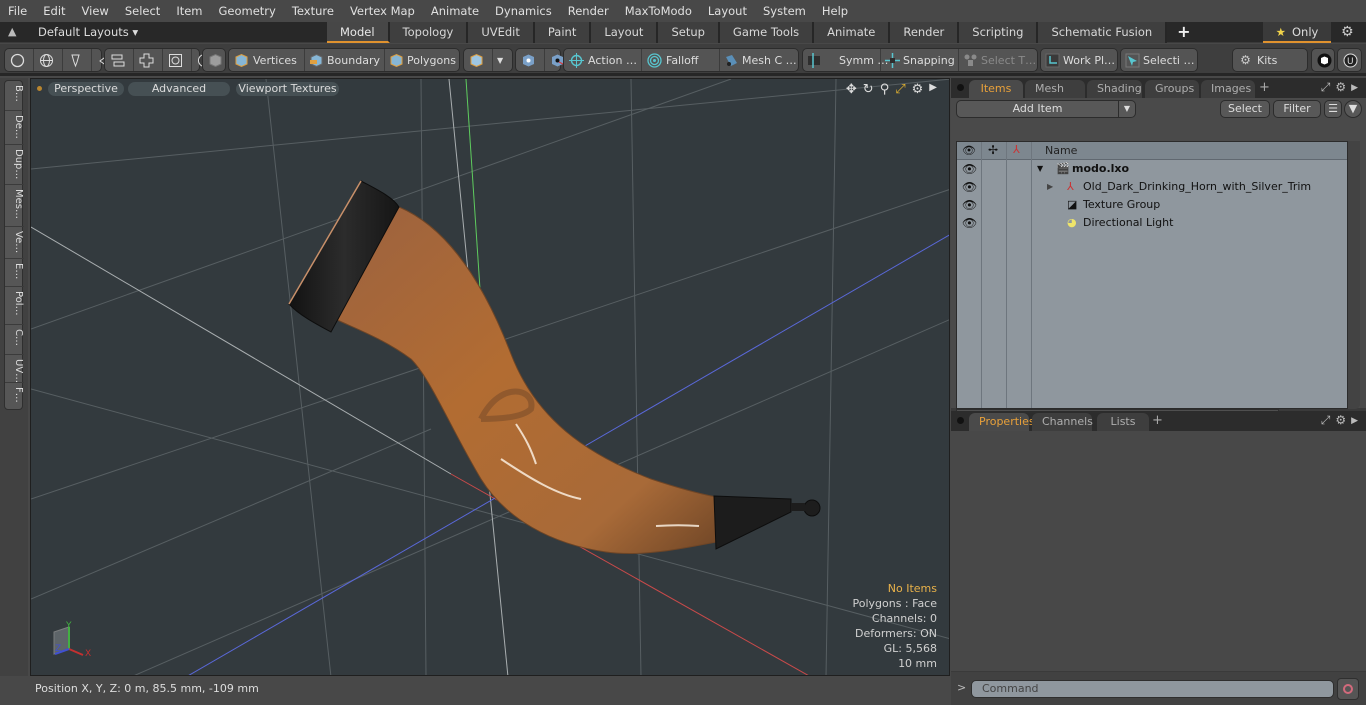 Image resolution: width=1366 pixels, height=705 pixels. Describe the element at coordinates (996, 89) in the screenshot. I see `tab-items: Items` at that location.